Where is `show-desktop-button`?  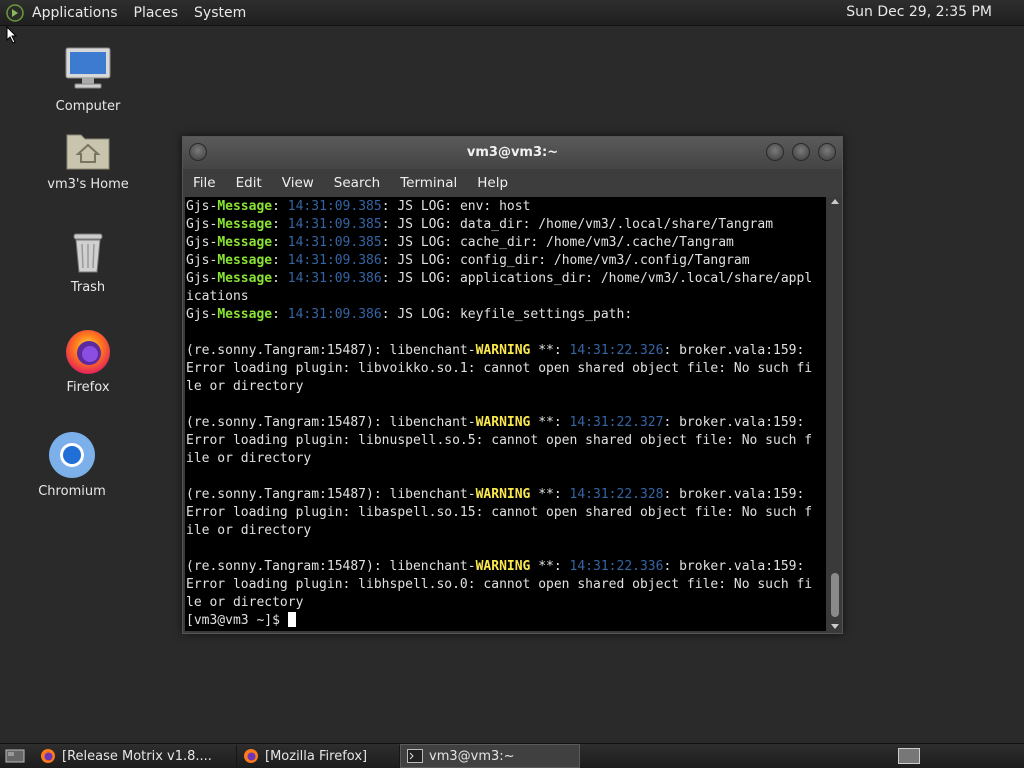
show-desktop-button is located at coordinates (15, 756).